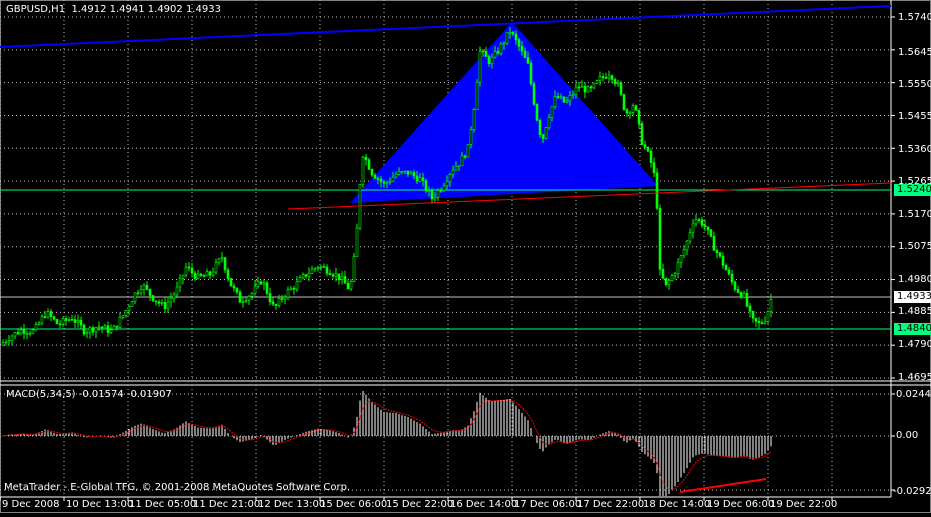 This screenshot has width=931, height=517. What do you see at coordinates (676, 505) in the screenshot?
I see `time-label-10: 18 Dec 14:00` at bounding box center [676, 505].